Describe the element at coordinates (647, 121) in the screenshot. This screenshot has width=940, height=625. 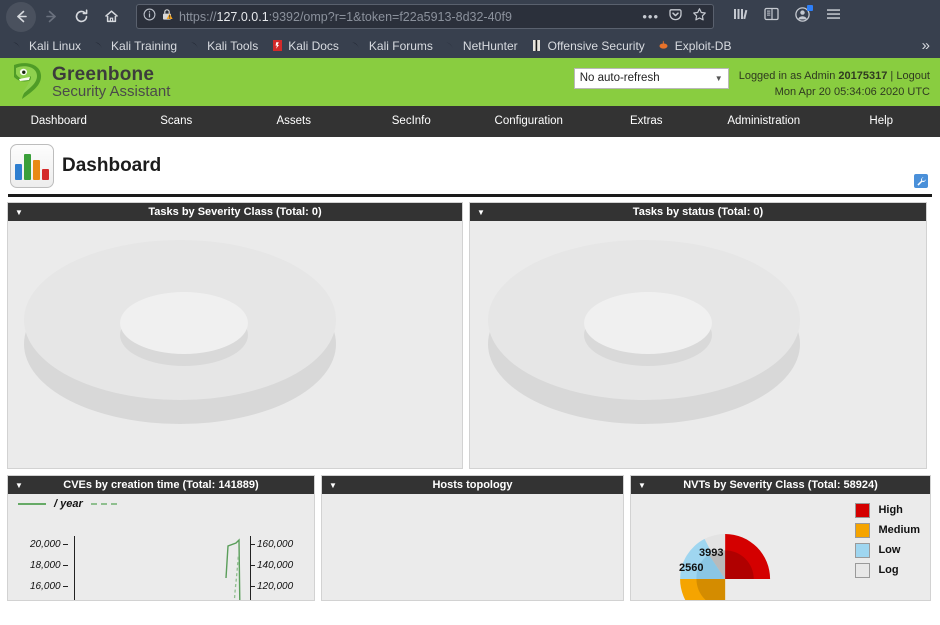
I see `nav-item-extras: Extras` at that location.